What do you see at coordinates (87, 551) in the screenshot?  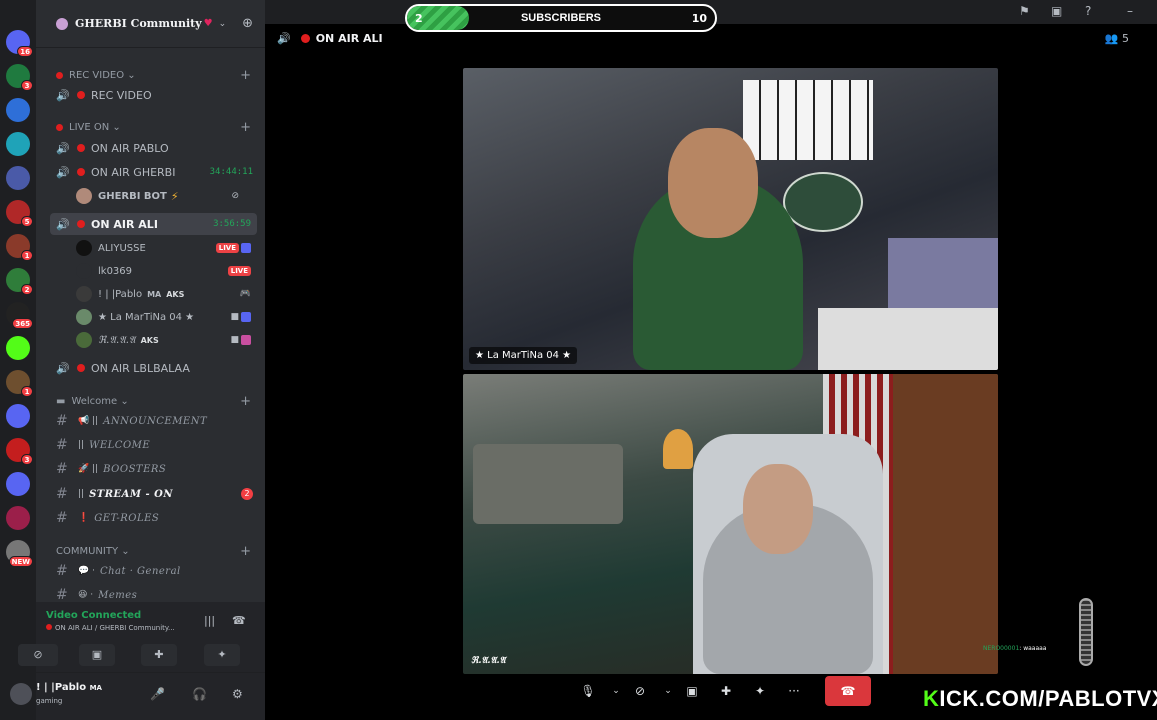 I see `category-label: COMMUNITY` at bounding box center [87, 551].